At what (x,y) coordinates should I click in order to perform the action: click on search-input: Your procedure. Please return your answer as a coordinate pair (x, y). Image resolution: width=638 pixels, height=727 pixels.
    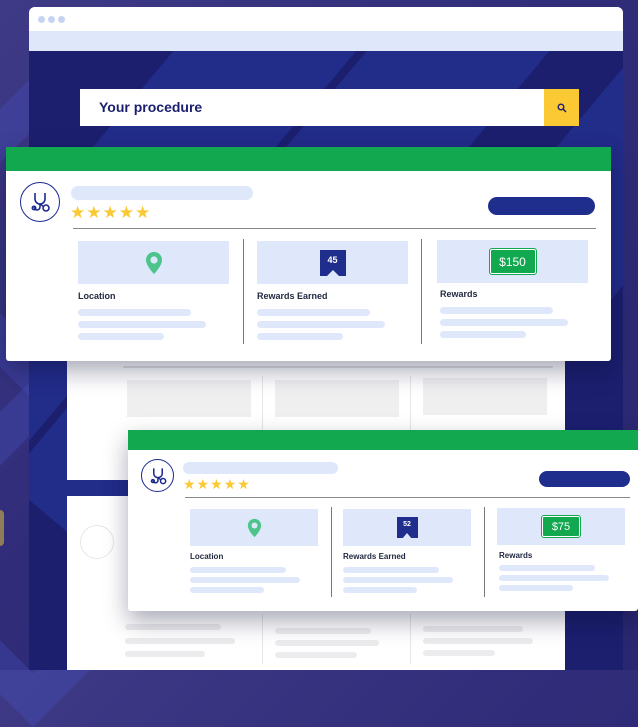
    Looking at the image, I should click on (150, 107).